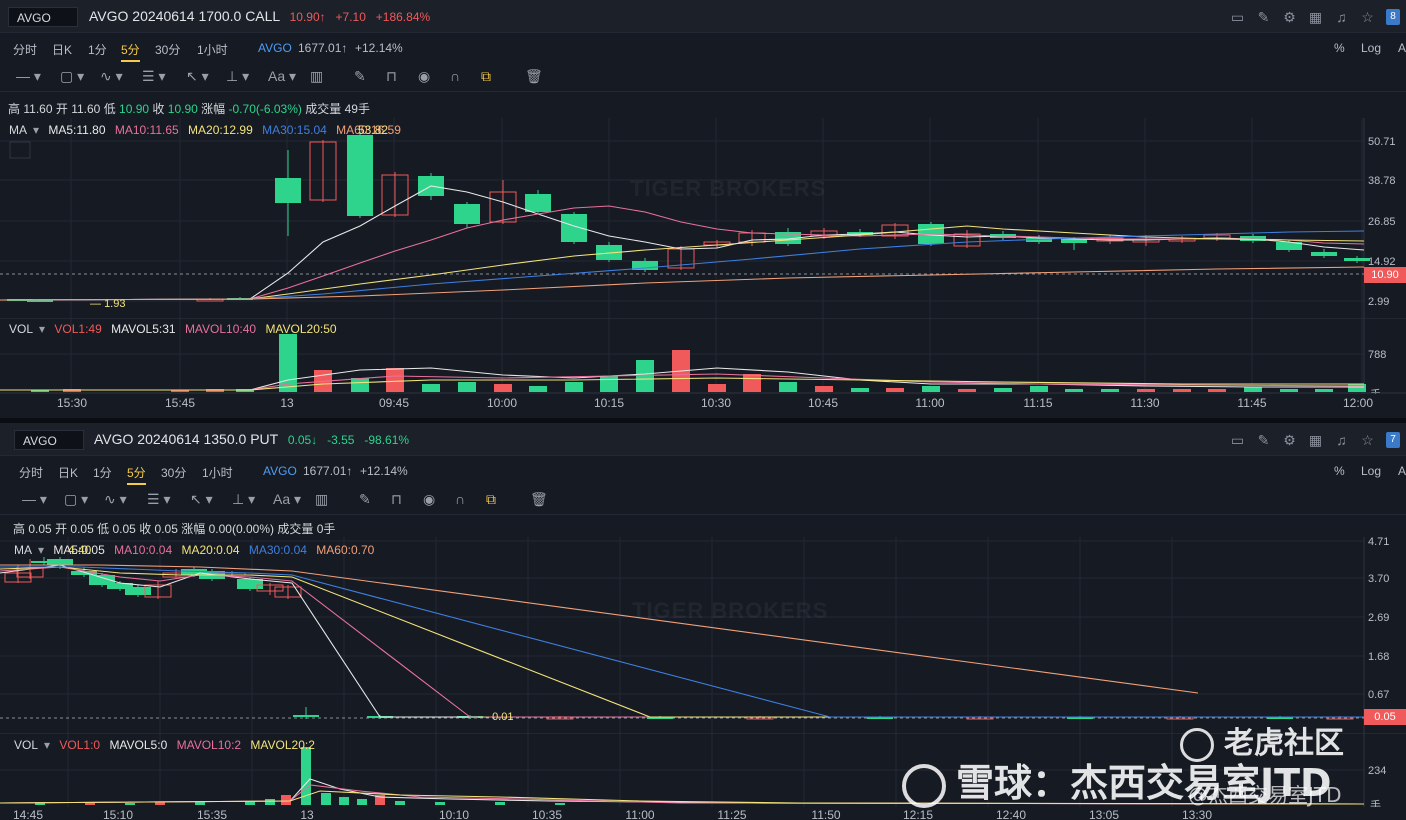 The image size is (1406, 820). What do you see at coordinates (826, 814) in the screenshot?
I see `x-axis-label: 11:50` at bounding box center [826, 814].